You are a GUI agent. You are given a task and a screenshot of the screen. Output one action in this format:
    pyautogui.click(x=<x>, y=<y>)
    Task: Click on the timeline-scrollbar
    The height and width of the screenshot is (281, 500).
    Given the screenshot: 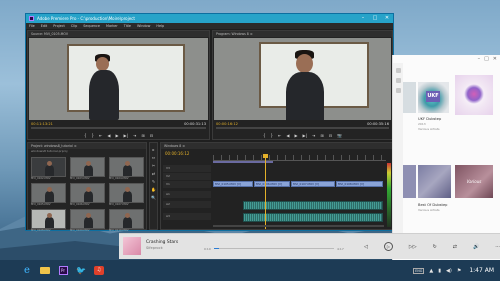 What is the action you would take?
    pyautogui.click(x=298, y=226)
    